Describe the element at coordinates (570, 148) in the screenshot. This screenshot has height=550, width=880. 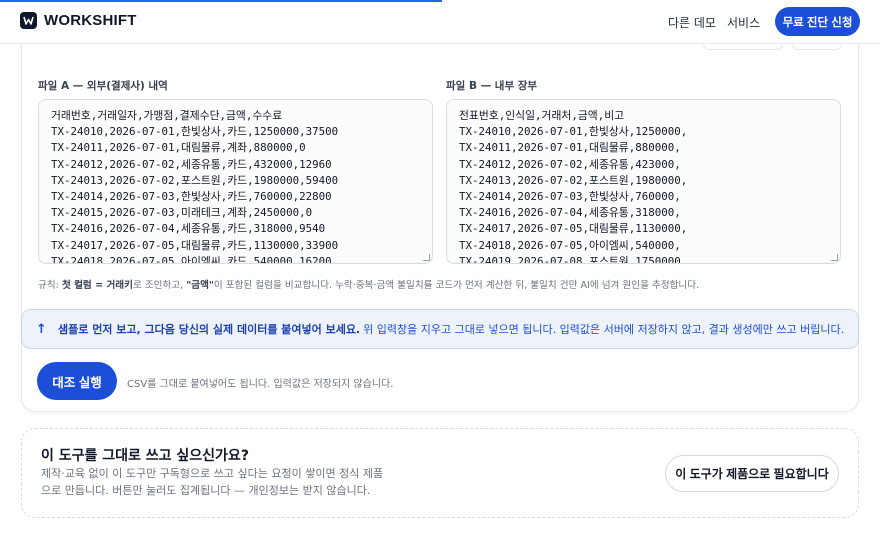
I see `csv-line: TX-24011,2026-07-01,대림물류,880000,` at that location.